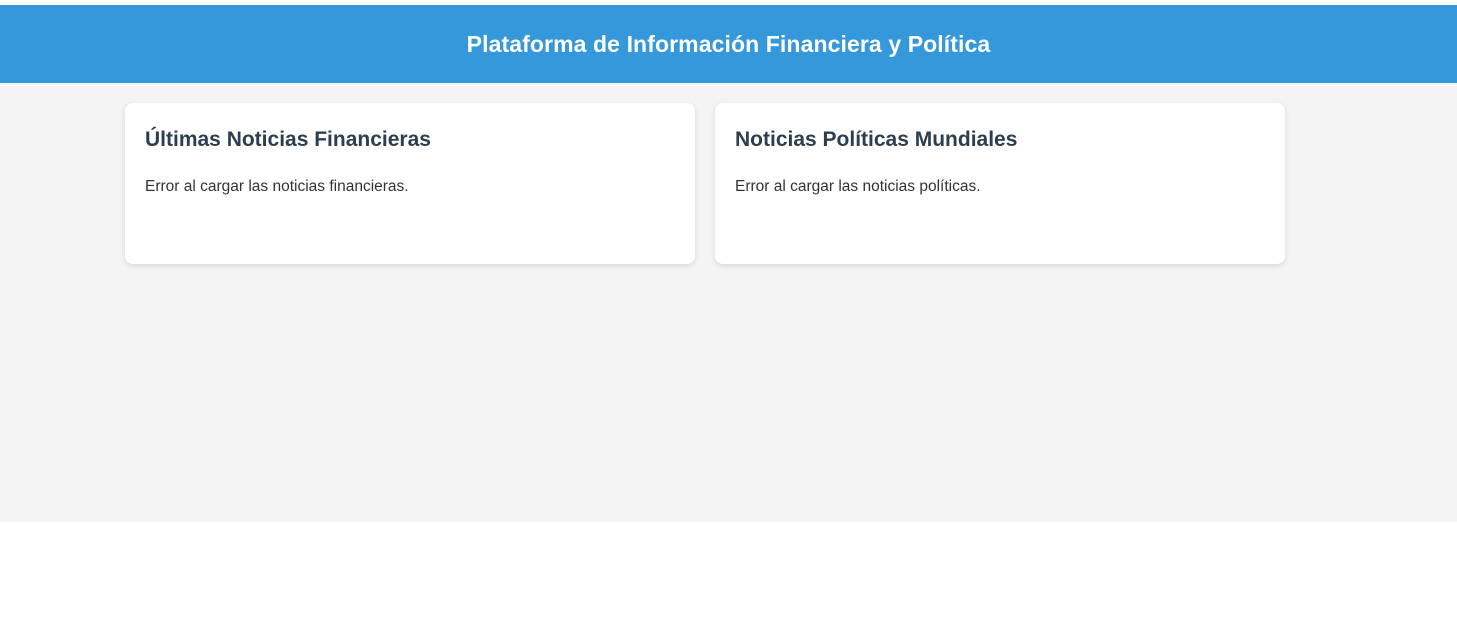 Image resolution: width=1457 pixels, height=623 pixels. What do you see at coordinates (288, 139) in the screenshot?
I see `financial-news-heading: Últimas Noticias Financieras` at bounding box center [288, 139].